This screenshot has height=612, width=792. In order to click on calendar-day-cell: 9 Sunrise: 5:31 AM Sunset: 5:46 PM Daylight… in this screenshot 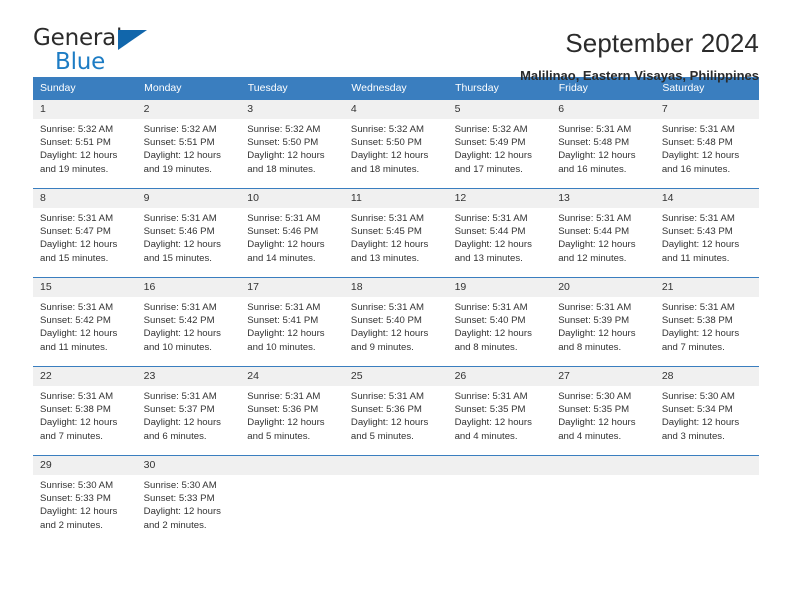, I will do `click(188, 233)`.